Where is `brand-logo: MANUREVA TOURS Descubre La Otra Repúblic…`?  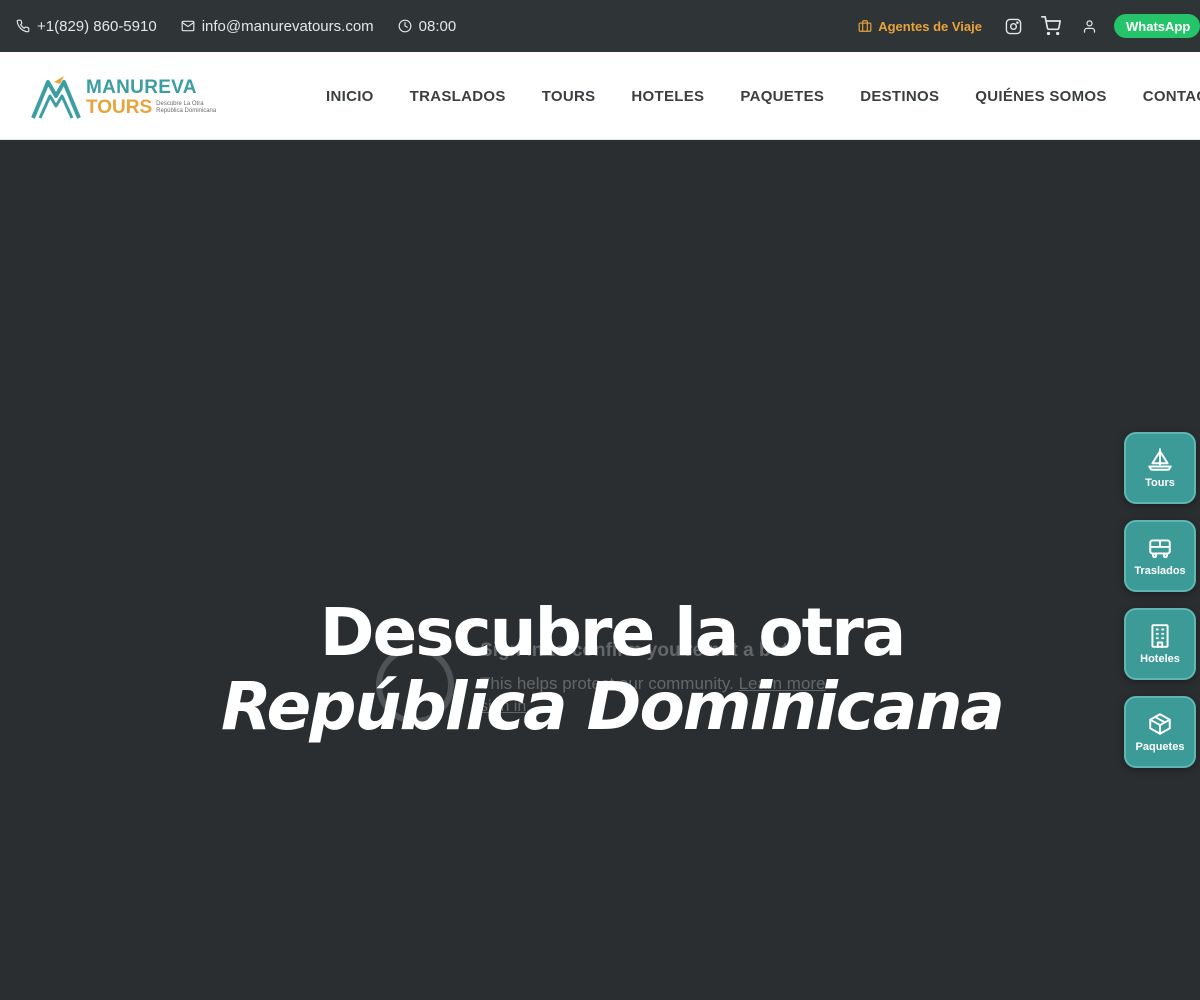 brand-logo: MANUREVA TOURS Descubre La Otra Repúblic… is located at coordinates (130, 97).